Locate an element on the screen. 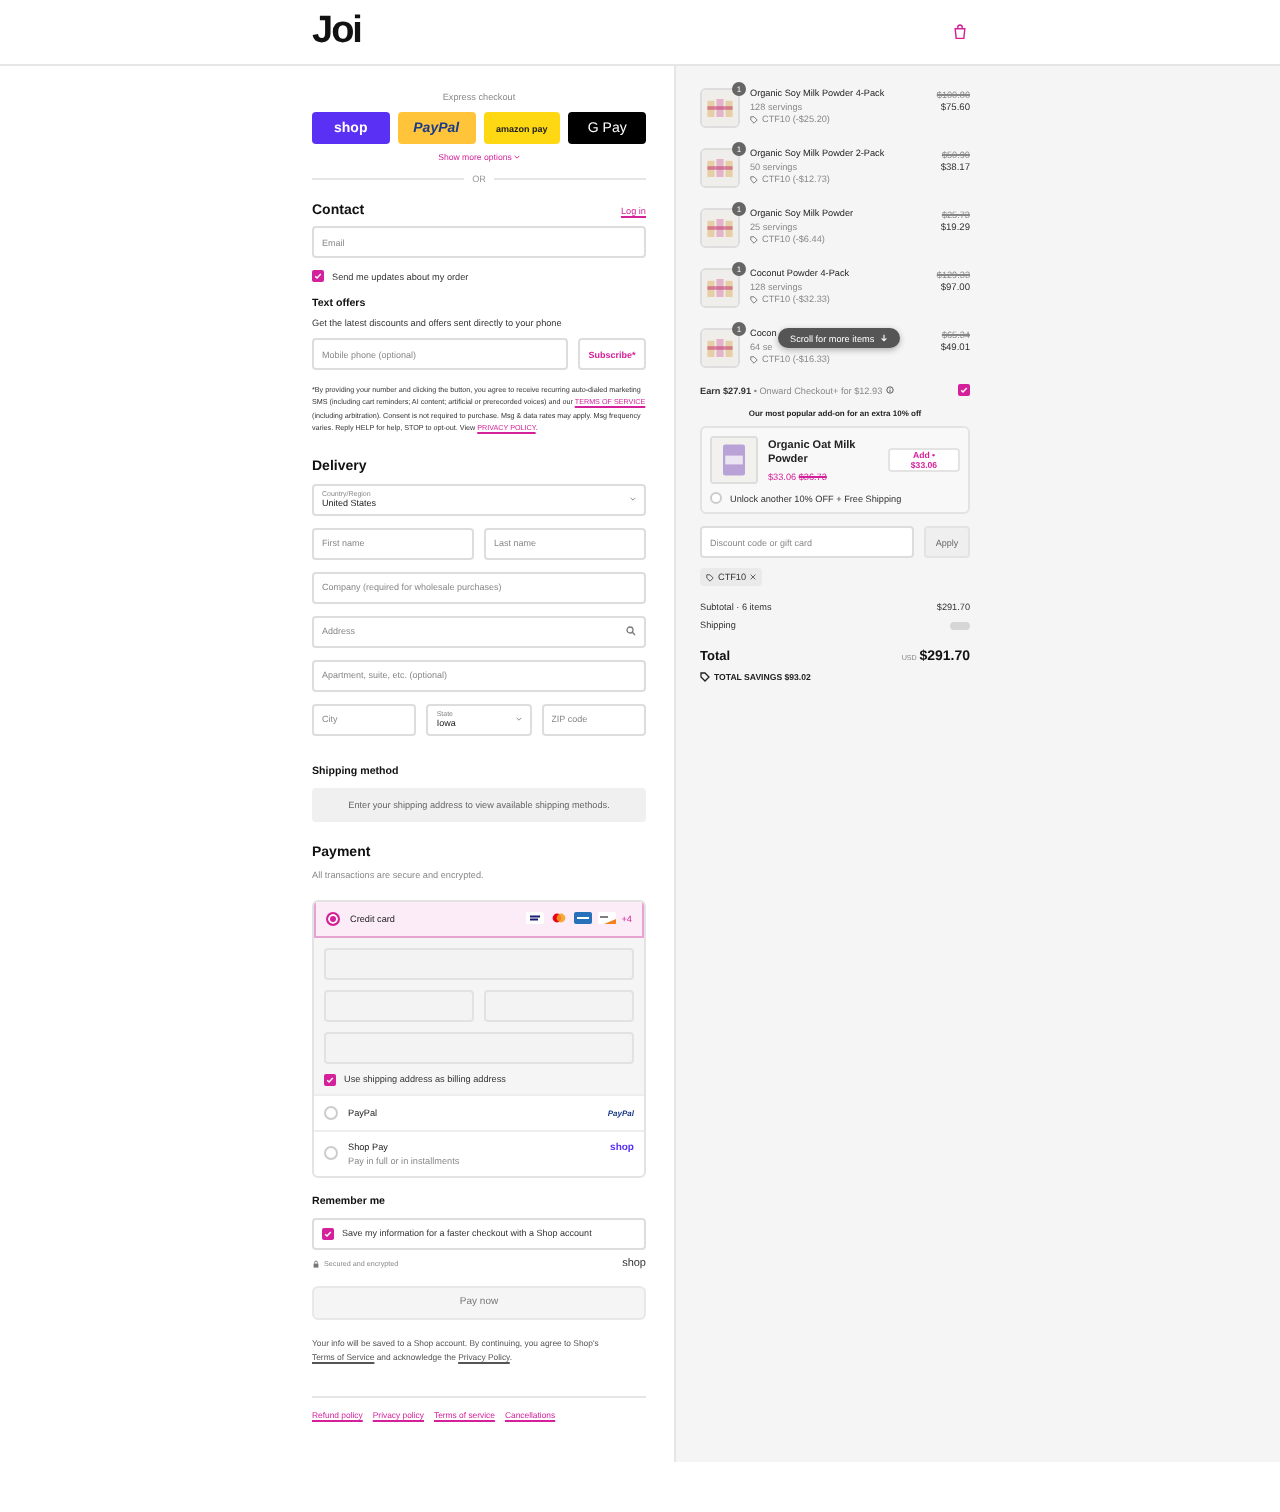 The height and width of the screenshot is (1512, 1280). close-icon is located at coordinates (753, 577).